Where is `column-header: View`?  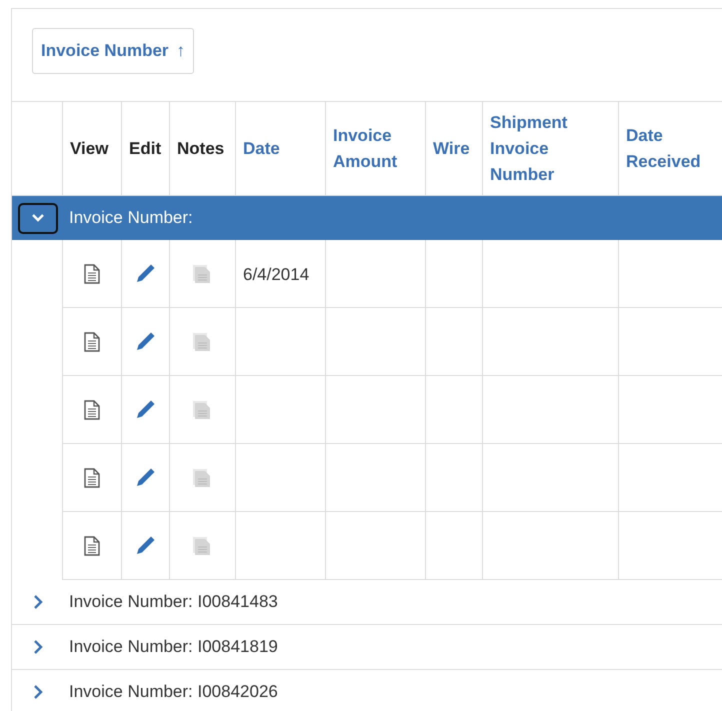
column-header: View is located at coordinates (89, 149).